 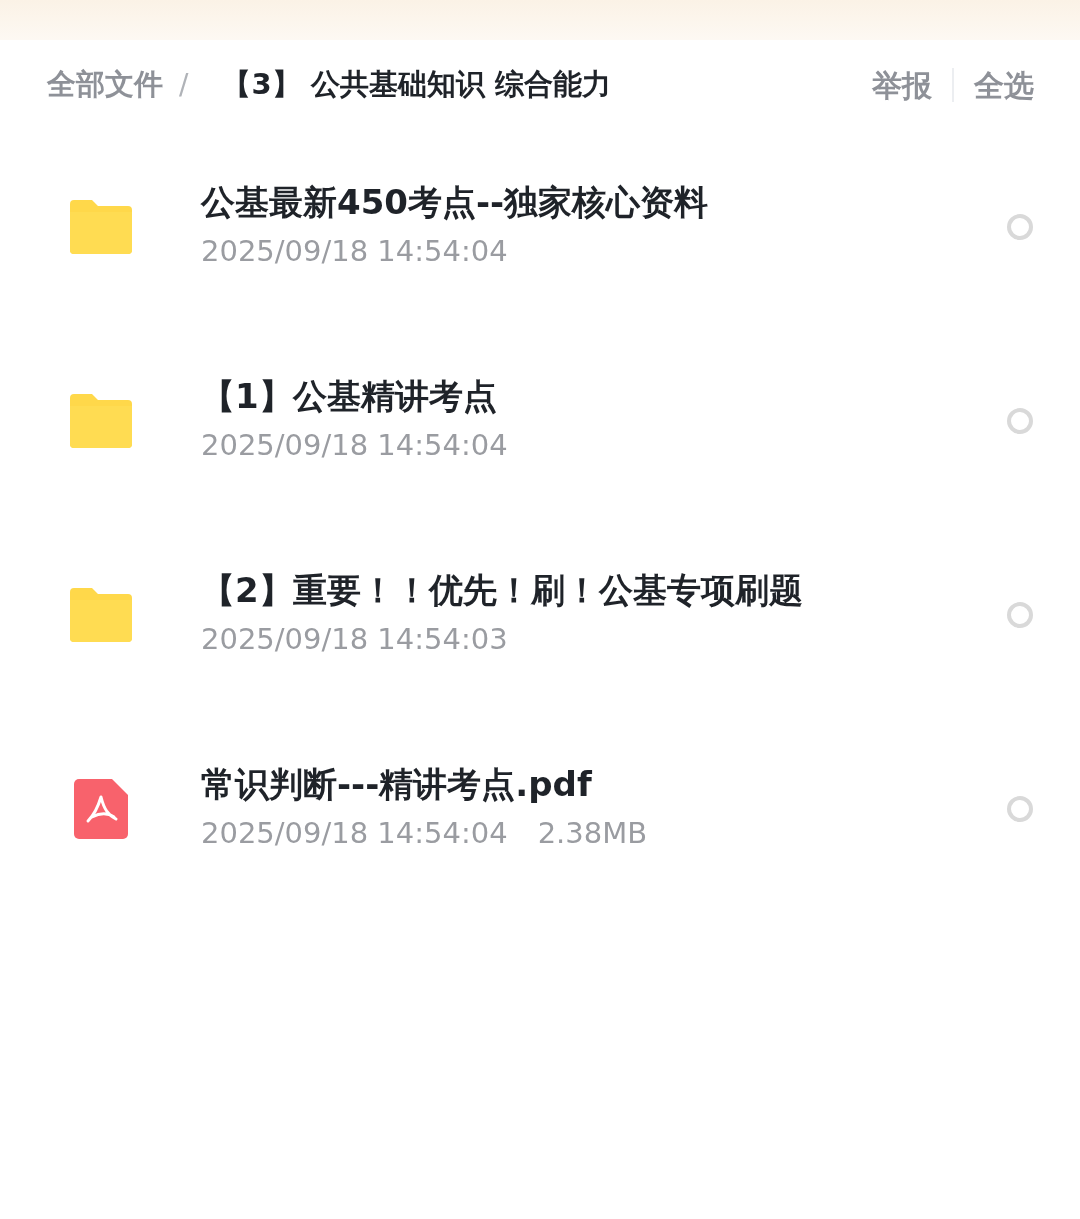 I want to click on file-name: 【1】公基精讲考点, so click(x=349, y=397).